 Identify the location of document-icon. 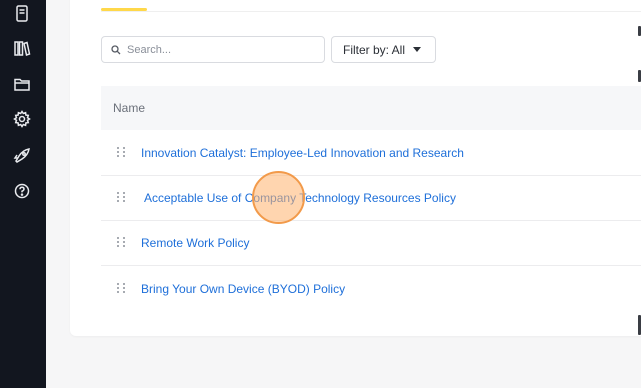
(22, 14).